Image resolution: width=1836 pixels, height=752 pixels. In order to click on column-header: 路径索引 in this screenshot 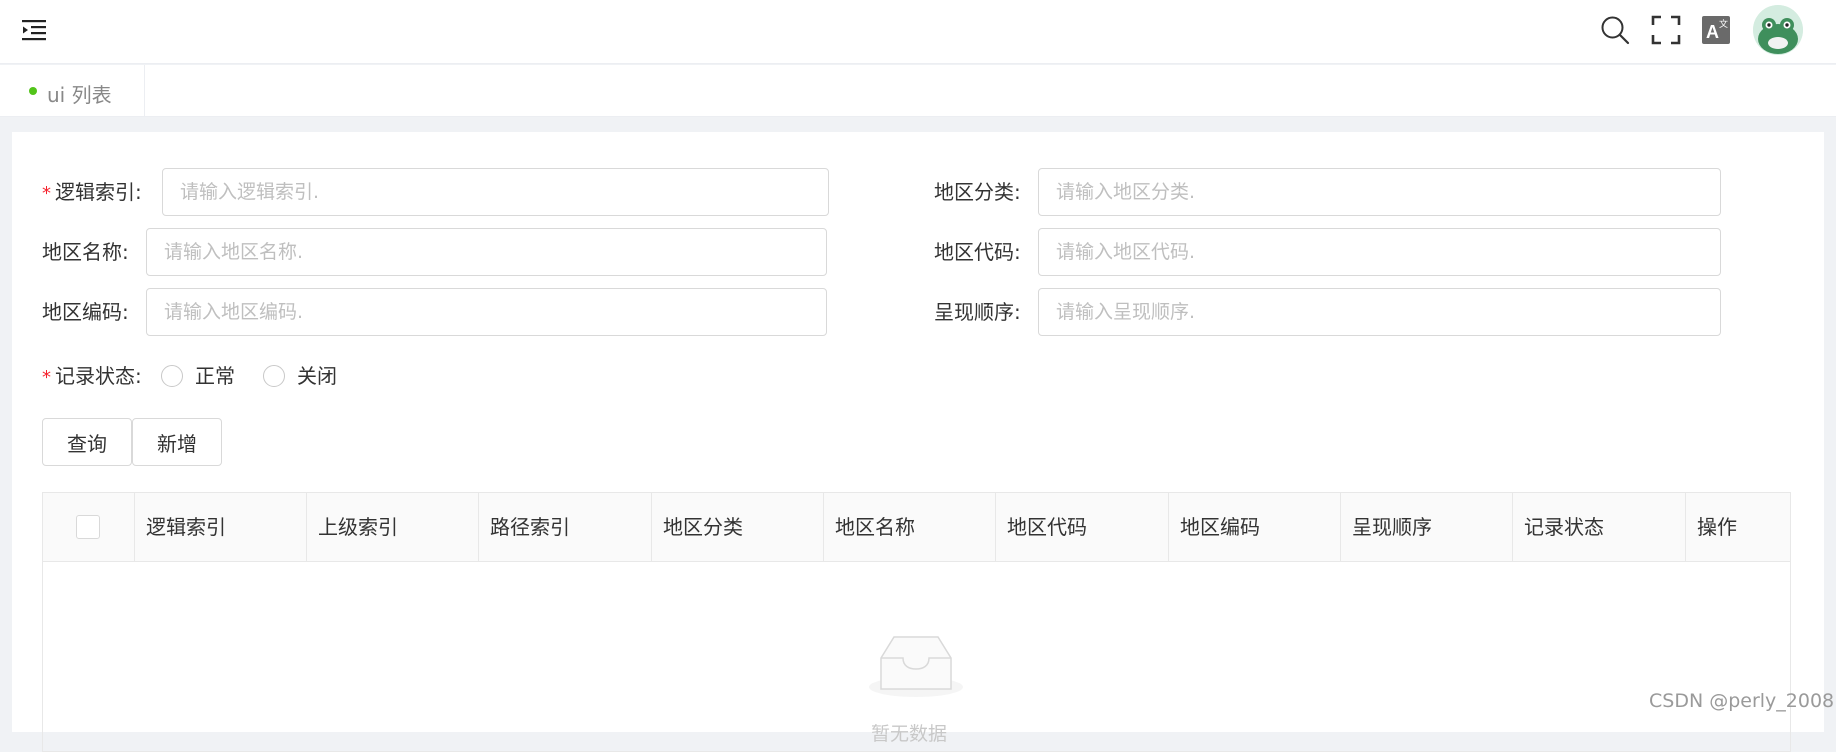, I will do `click(564, 527)`.